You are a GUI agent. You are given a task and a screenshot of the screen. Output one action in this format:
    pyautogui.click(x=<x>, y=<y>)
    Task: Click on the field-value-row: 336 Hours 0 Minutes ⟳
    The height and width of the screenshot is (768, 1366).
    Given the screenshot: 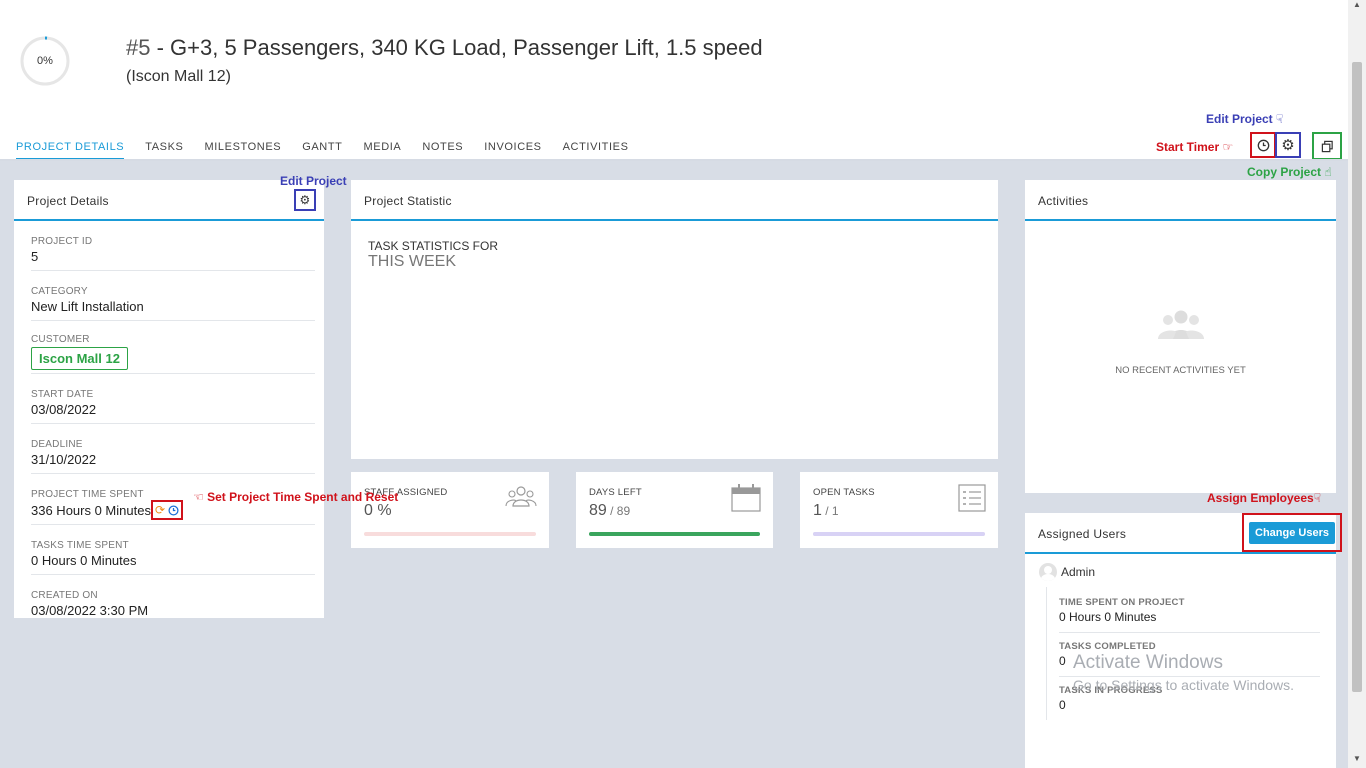 What is the action you would take?
    pyautogui.click(x=173, y=510)
    